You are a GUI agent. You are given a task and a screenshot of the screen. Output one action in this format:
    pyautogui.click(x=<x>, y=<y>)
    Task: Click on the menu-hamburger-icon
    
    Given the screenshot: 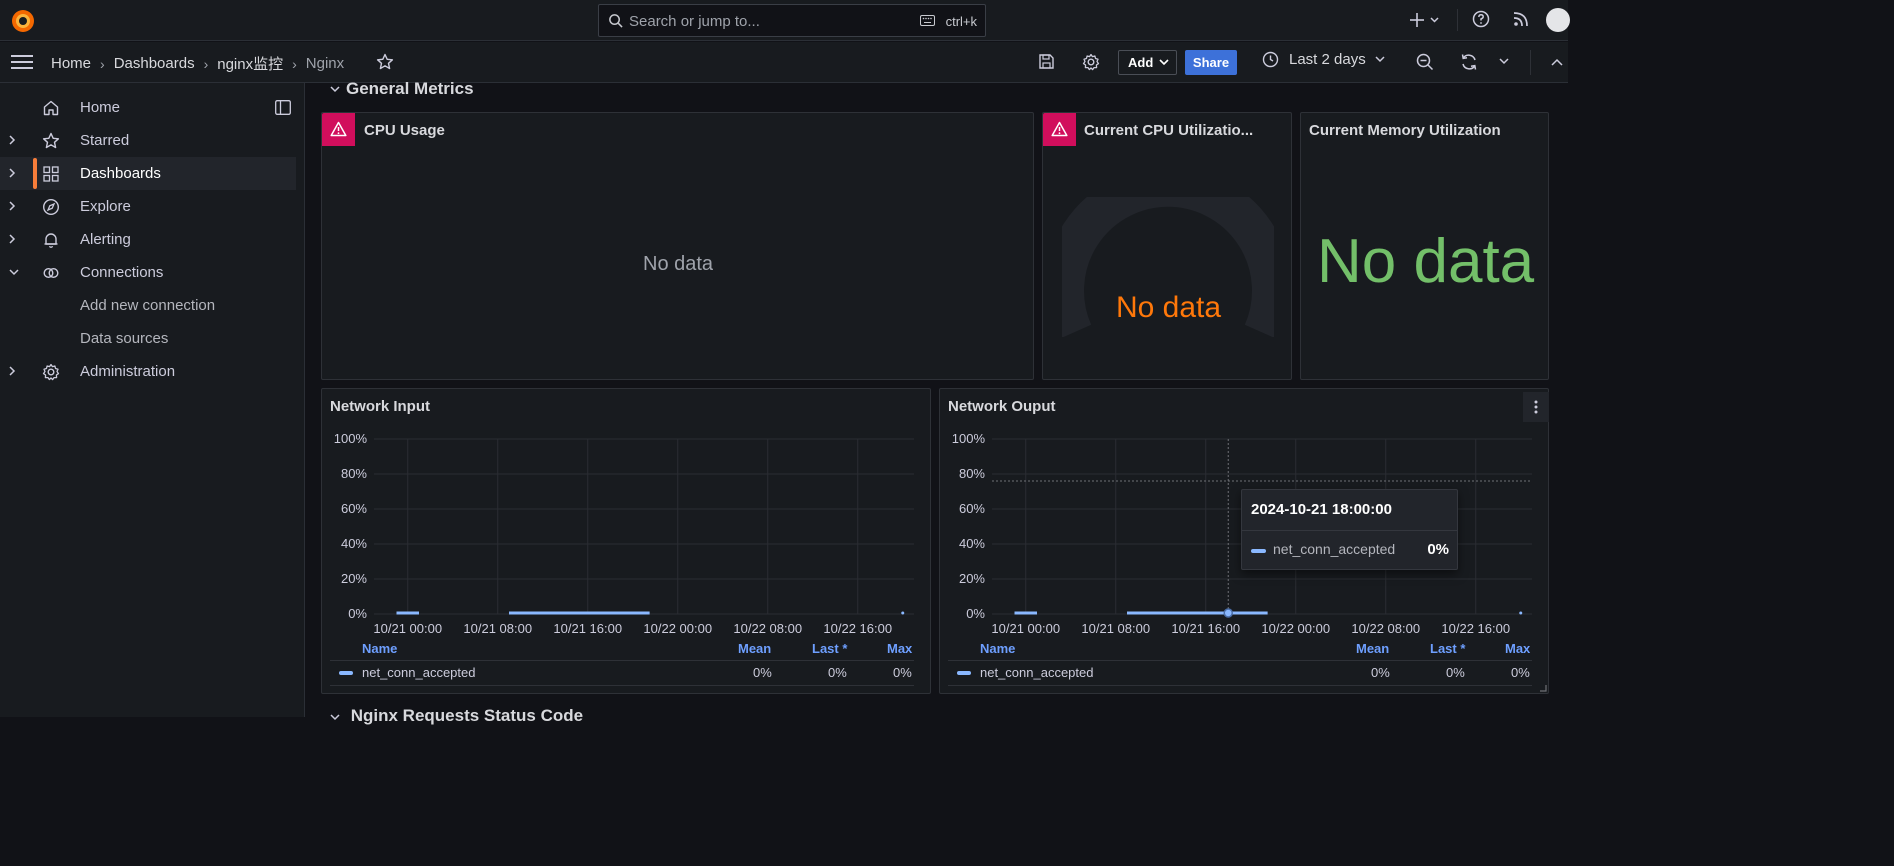 What is the action you would take?
    pyautogui.click(x=22, y=62)
    